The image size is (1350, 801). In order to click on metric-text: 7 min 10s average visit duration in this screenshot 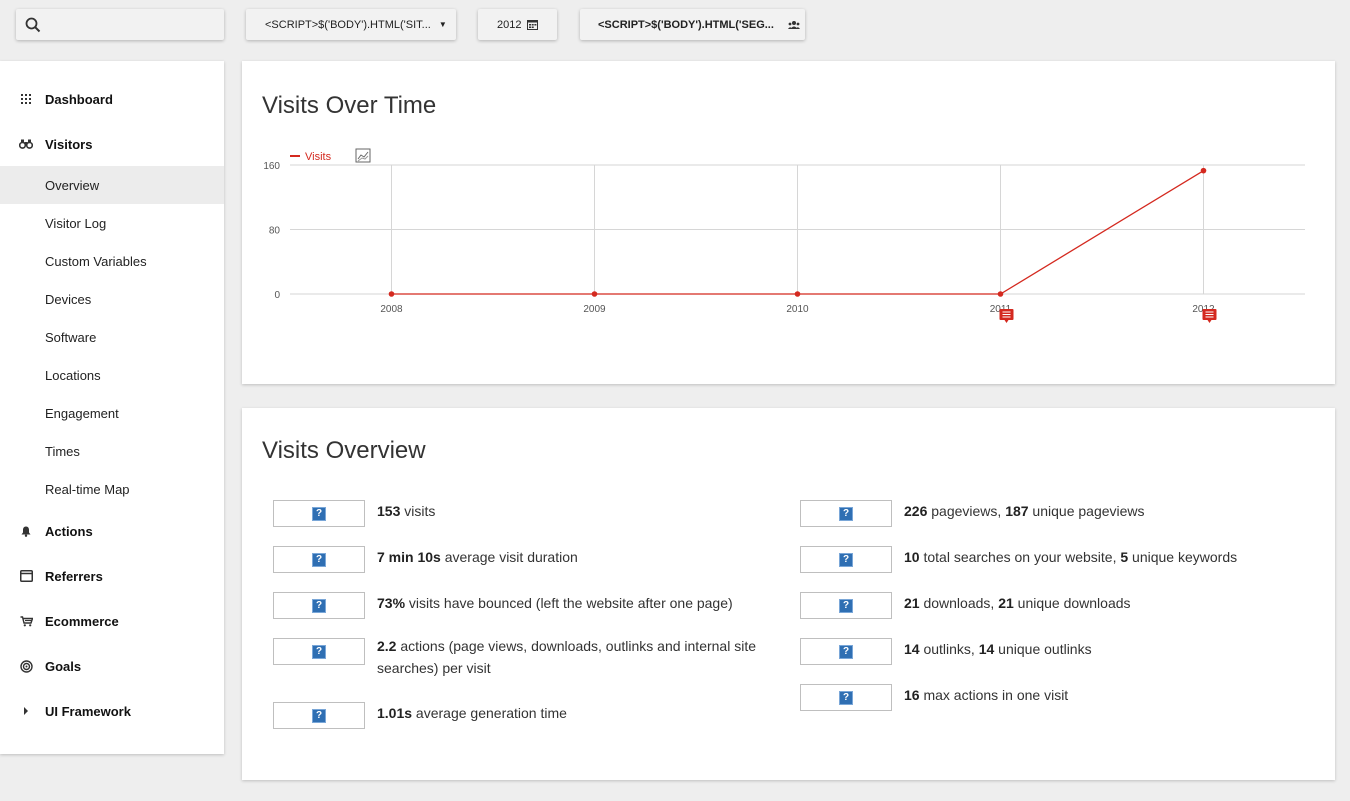, I will do `click(477, 557)`.